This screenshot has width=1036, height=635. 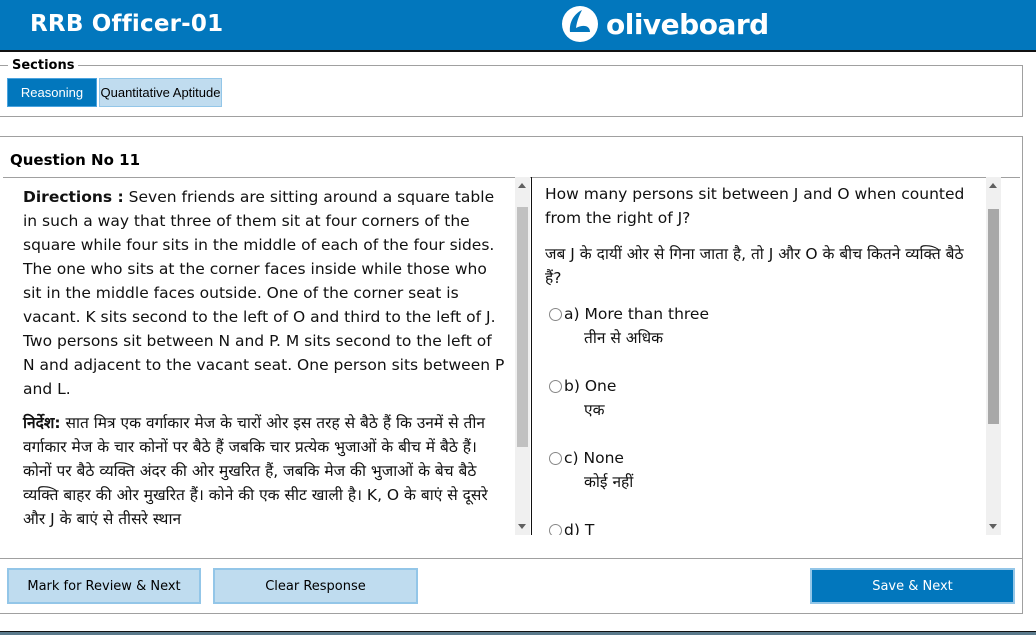 What do you see at coordinates (760, 398) in the screenshot?
I see `option-b: b) One एक` at bounding box center [760, 398].